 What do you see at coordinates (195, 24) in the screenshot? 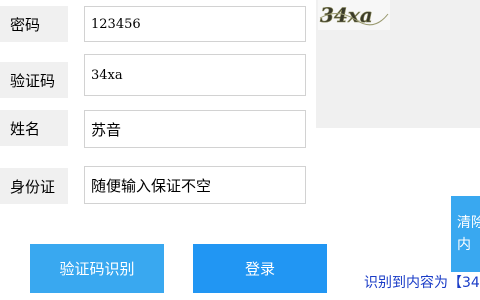
I see `password-field: 123456` at bounding box center [195, 24].